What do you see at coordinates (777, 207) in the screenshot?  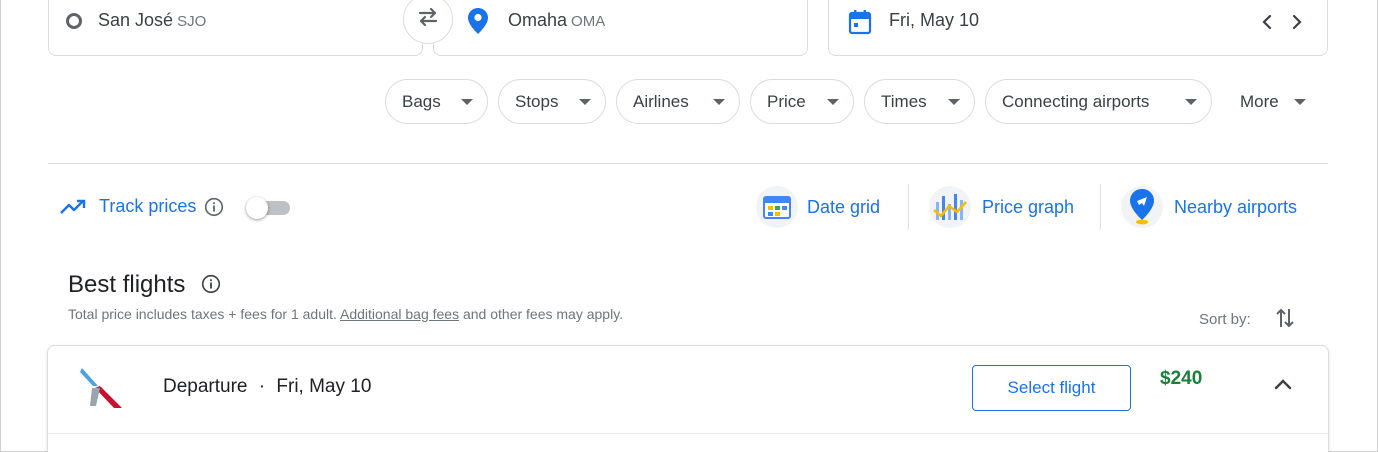 I see `date-grid-icon` at bounding box center [777, 207].